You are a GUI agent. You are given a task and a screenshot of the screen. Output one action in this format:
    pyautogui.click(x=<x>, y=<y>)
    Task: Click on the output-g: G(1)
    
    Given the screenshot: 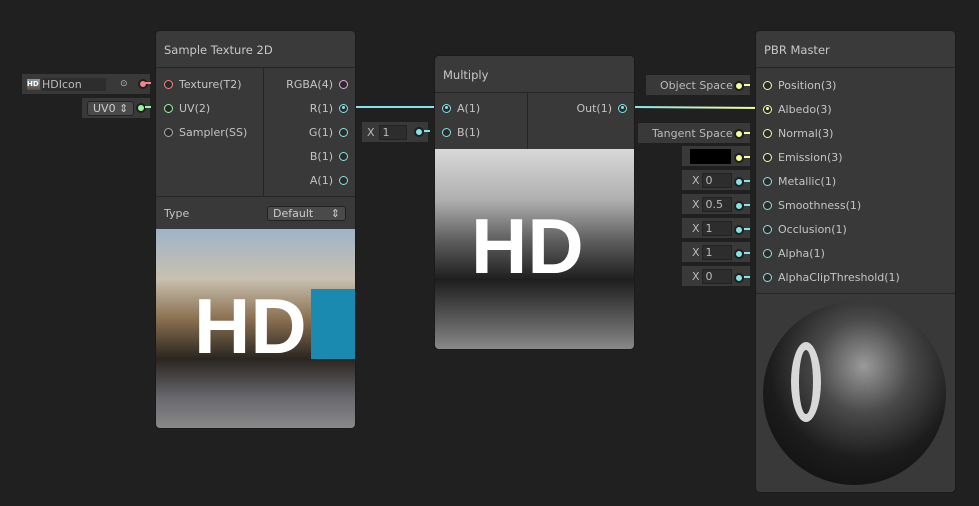 What is the action you would take?
    pyautogui.click(x=328, y=132)
    